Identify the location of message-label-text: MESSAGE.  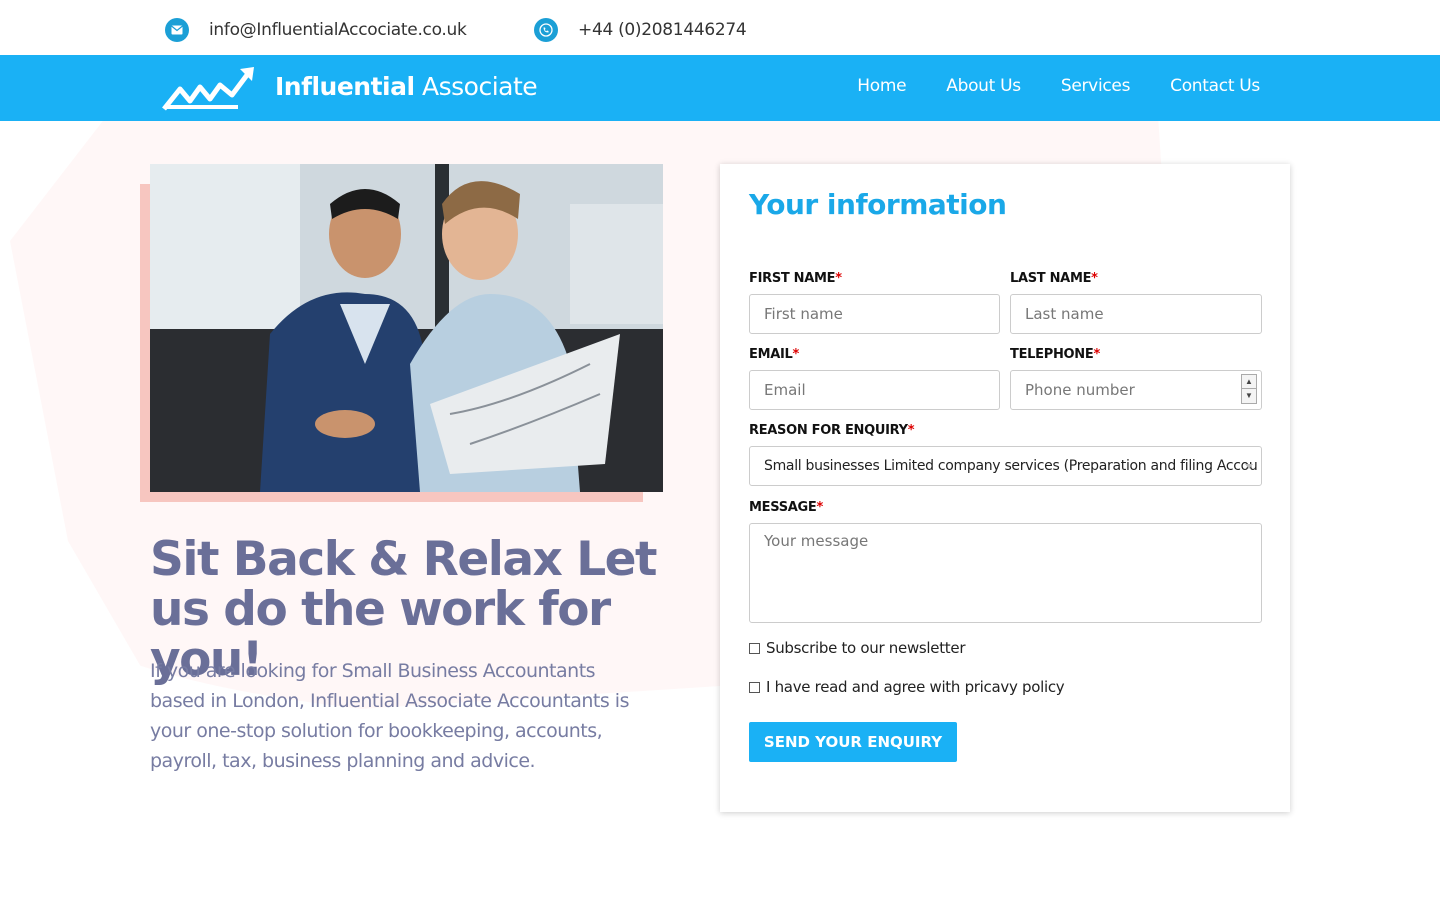
(783, 507).